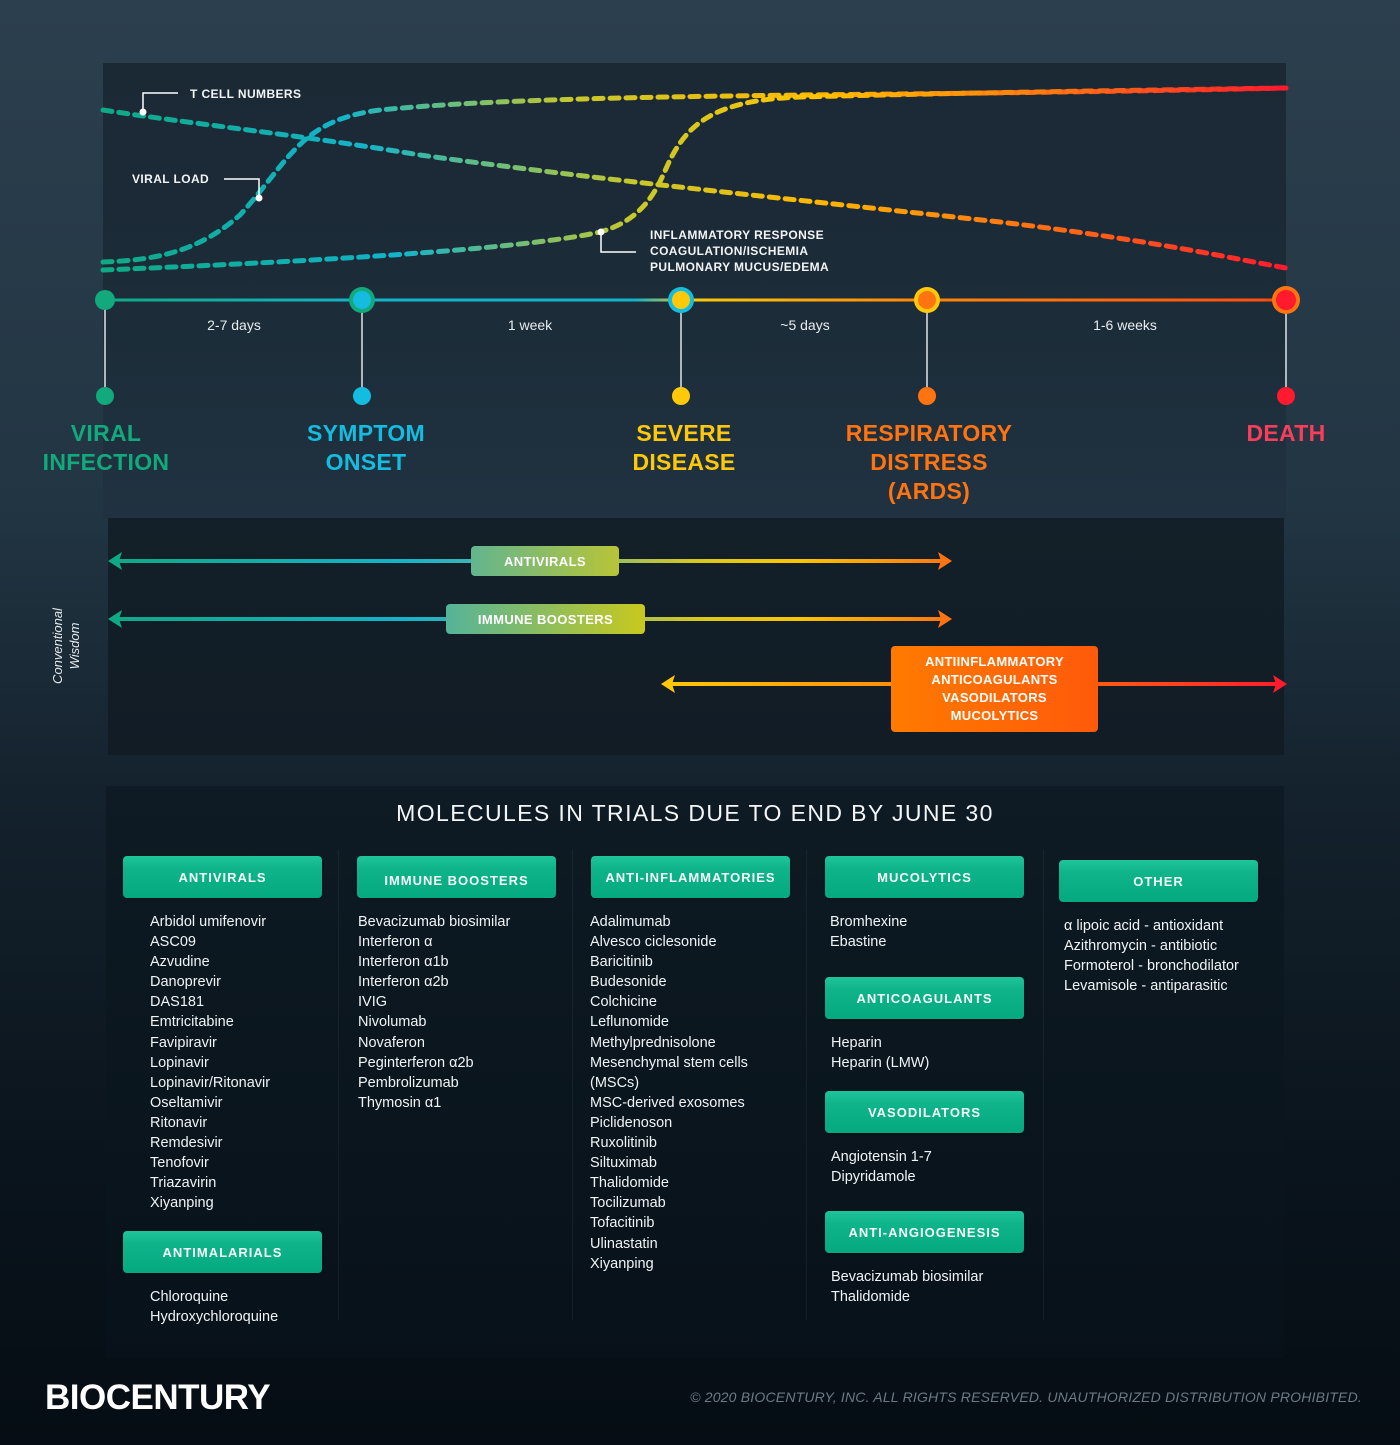  What do you see at coordinates (395, 942) in the screenshot?
I see `molecule-item: Interferon α` at bounding box center [395, 942].